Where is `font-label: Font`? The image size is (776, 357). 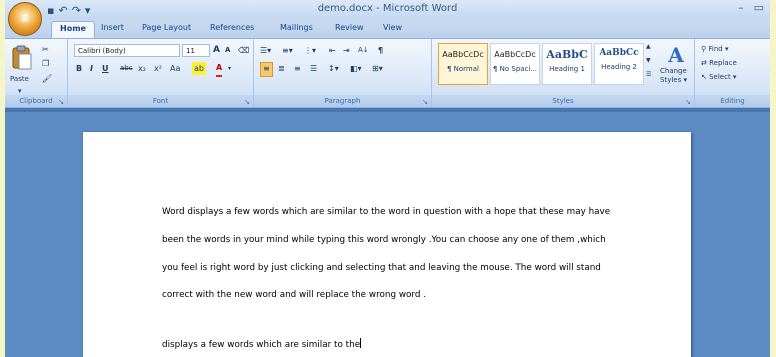
font-label: Font is located at coordinates (160, 101).